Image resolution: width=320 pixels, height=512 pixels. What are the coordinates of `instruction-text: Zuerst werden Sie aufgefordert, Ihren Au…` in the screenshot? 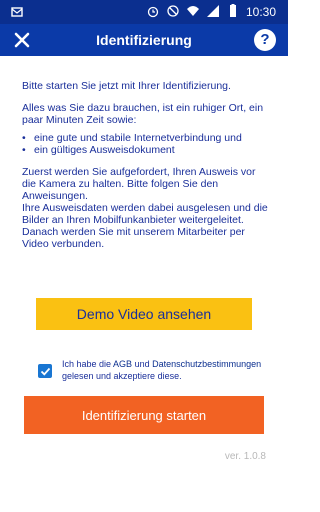 It's located at (139, 184).